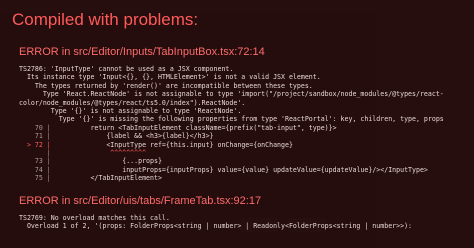 Image resolution: width=474 pixels, height=248 pixels. Describe the element at coordinates (240, 161) in the screenshot. I see `error-code-line: 73 | {...props}` at that location.